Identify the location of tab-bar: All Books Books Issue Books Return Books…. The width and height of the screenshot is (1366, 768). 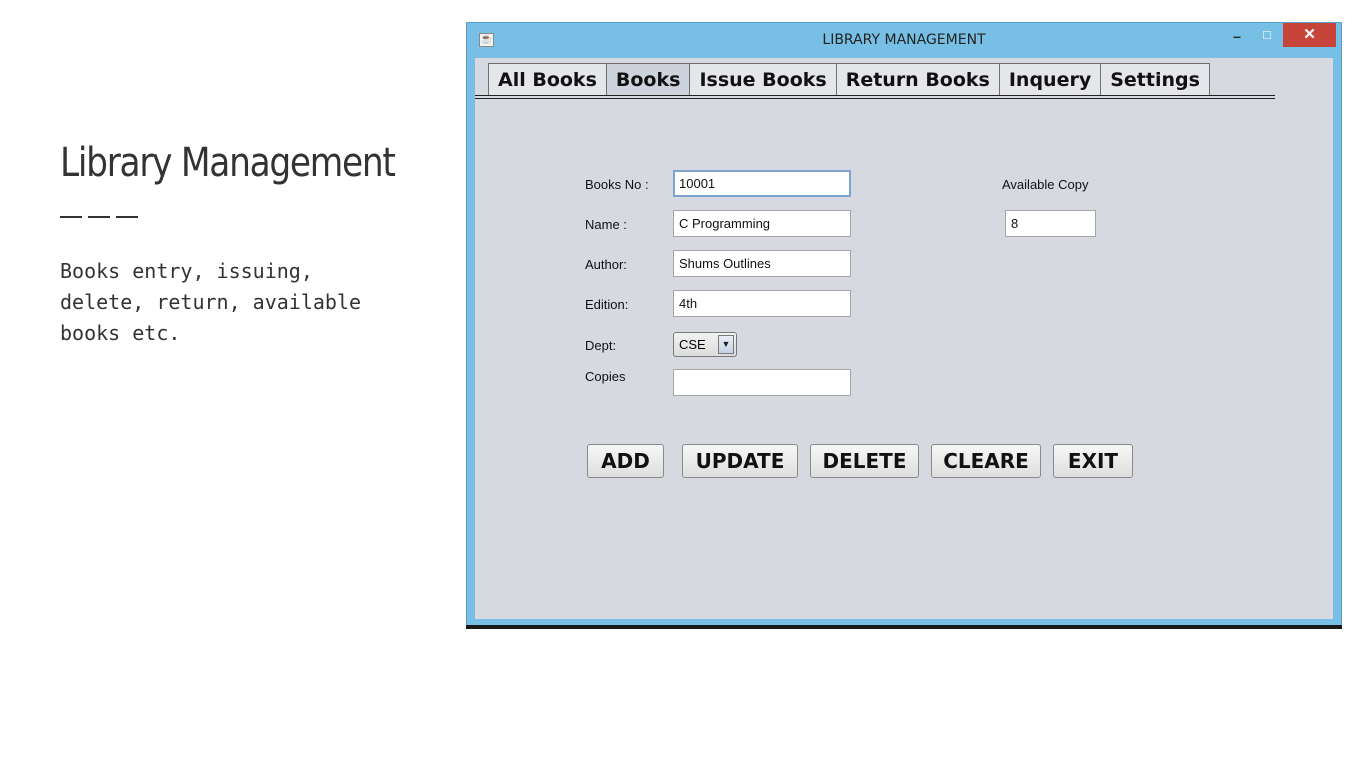
(849, 79).